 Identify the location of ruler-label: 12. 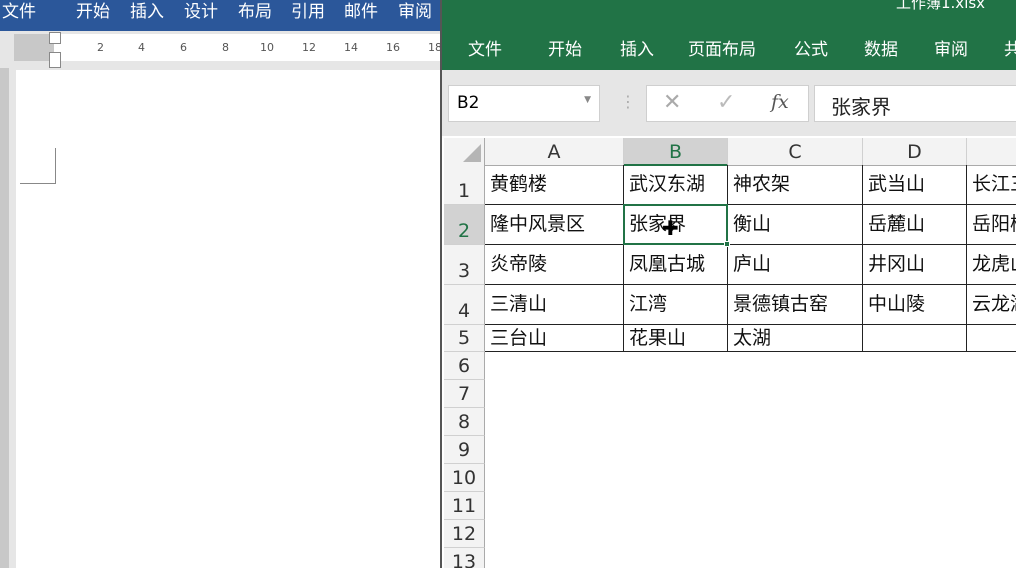
(309, 47).